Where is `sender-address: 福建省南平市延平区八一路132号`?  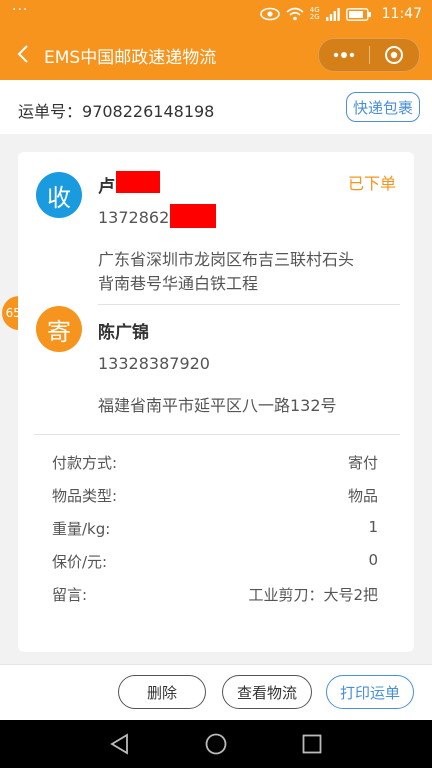 sender-address: 福建省南平市延平区八一路132号 is located at coordinates (217, 405).